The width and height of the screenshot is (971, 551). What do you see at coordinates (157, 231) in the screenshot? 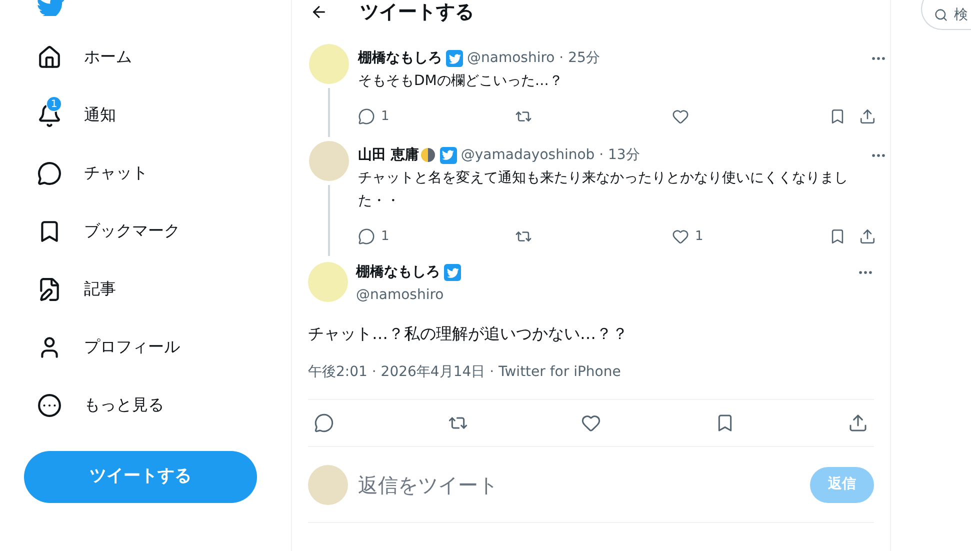
I see `nav-item: ブックマーク` at bounding box center [157, 231].